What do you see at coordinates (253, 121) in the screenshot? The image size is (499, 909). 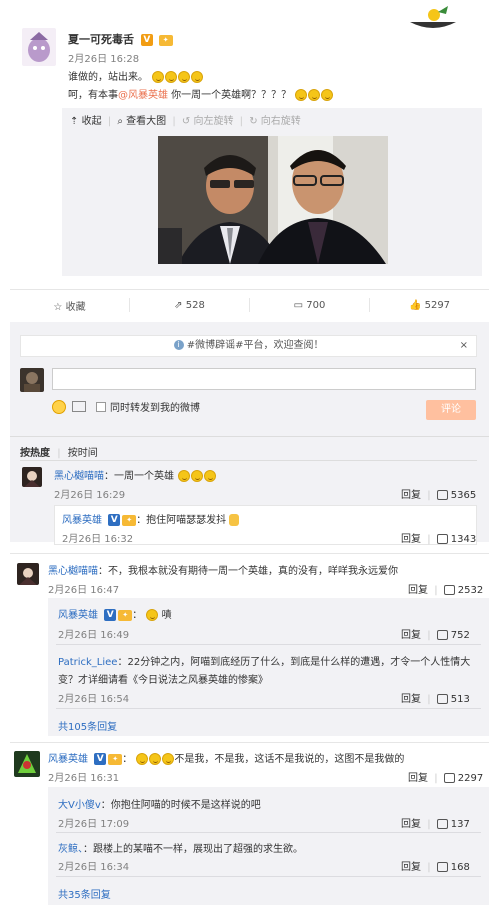 I see `rotate-right-icon: ↻` at bounding box center [253, 121].